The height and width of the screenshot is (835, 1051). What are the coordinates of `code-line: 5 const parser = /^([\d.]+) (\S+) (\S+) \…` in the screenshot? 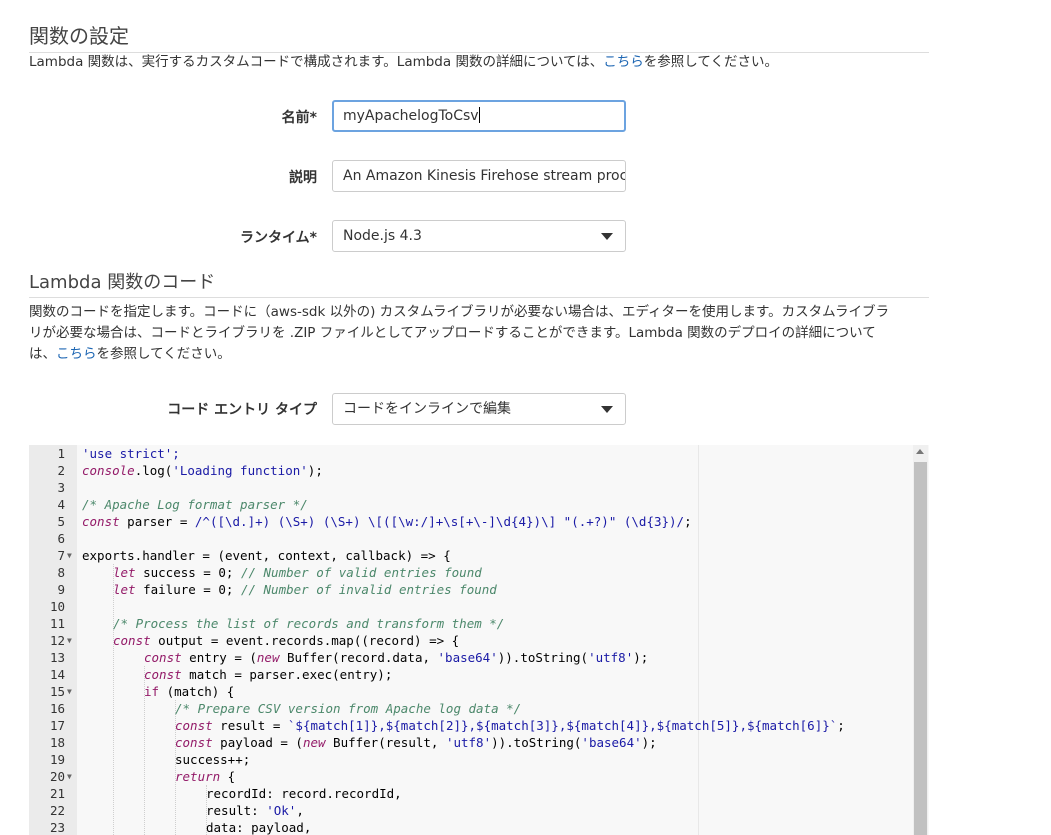 It's located at (479, 521).